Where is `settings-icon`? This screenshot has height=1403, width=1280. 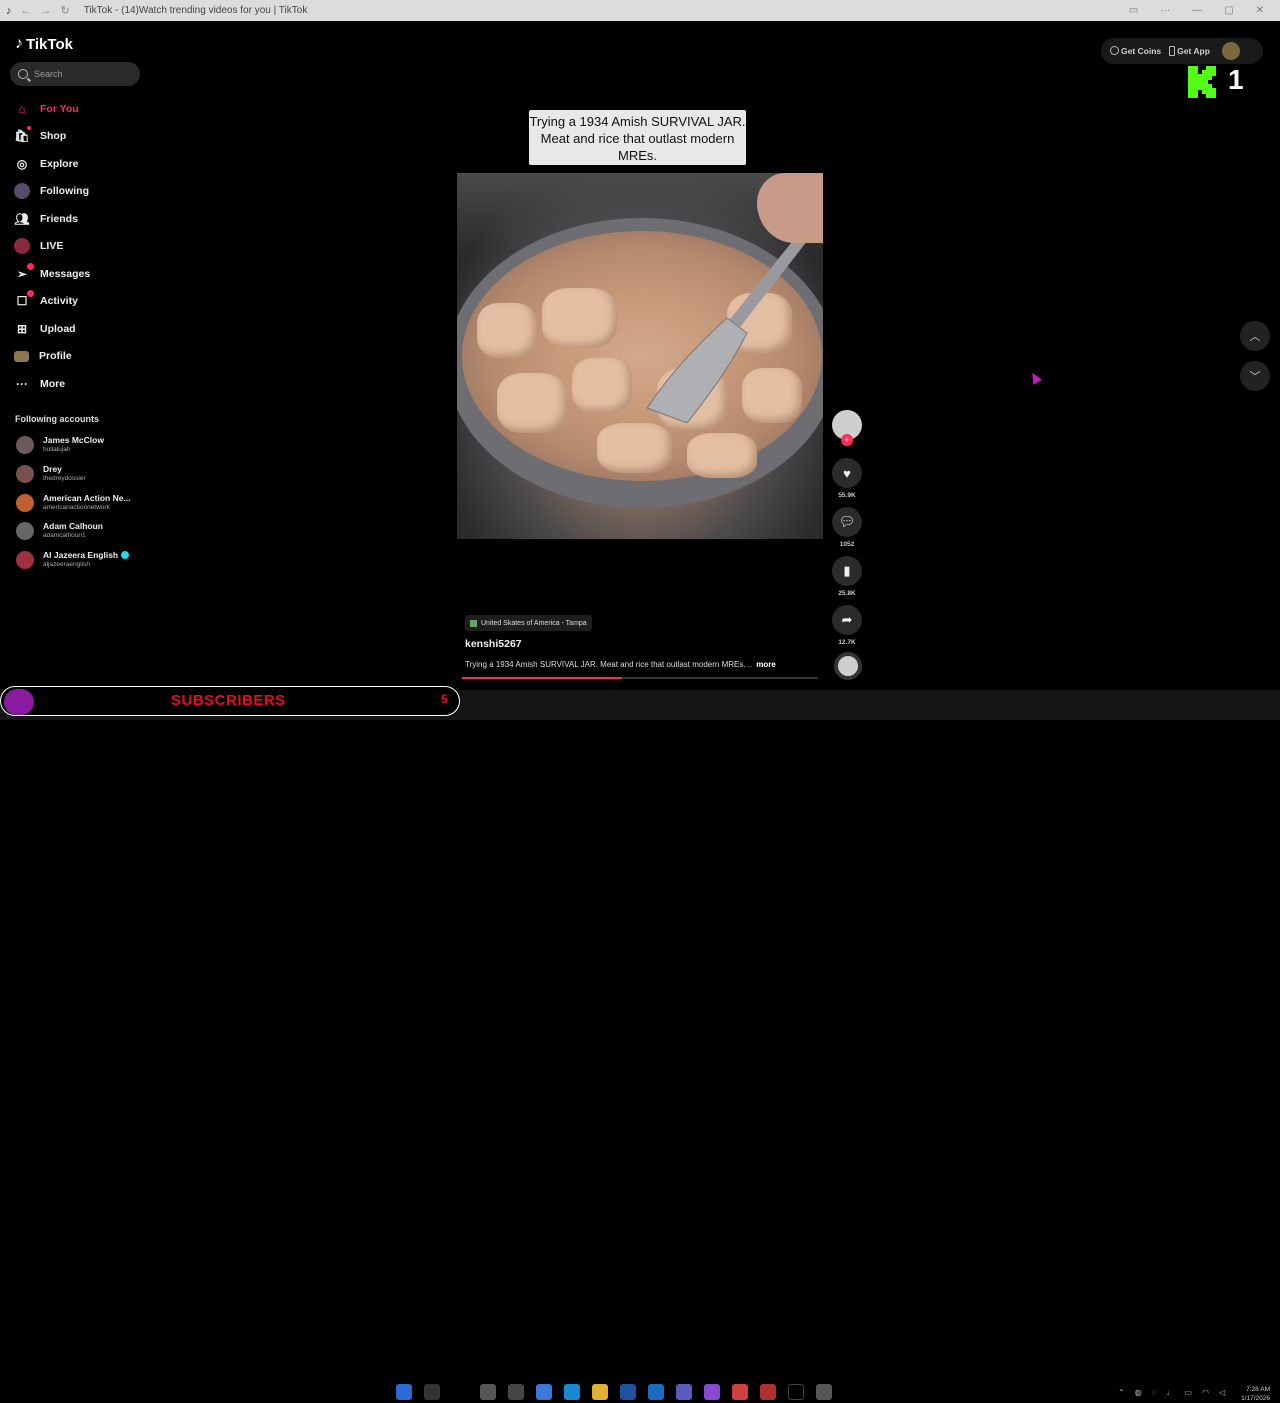 settings-icon is located at coordinates (824, 1392).